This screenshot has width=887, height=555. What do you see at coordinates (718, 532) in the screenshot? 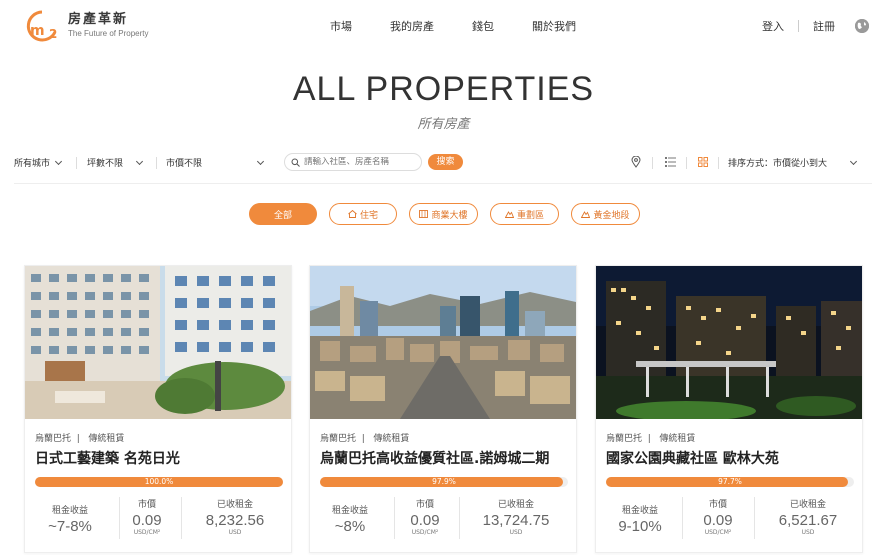
I see `market-price-unit: USD/CM²` at bounding box center [718, 532].